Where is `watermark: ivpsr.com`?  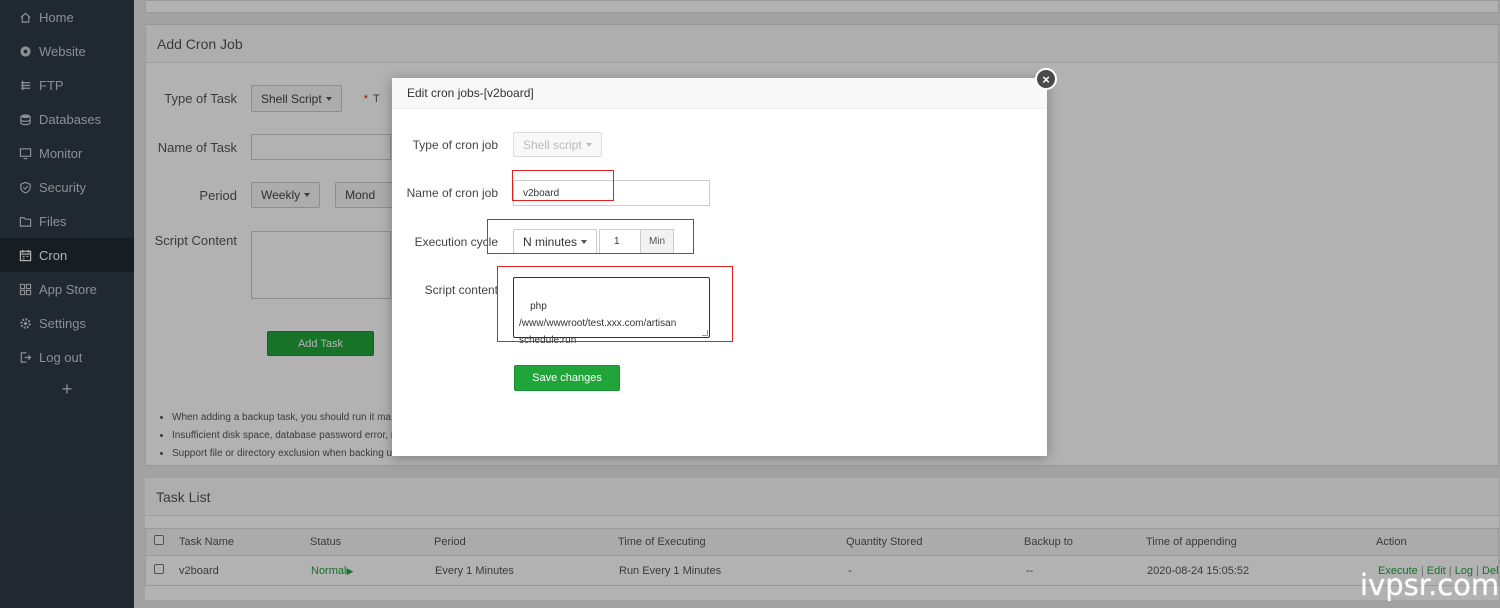
watermark: ivpsr.com is located at coordinates (1430, 585).